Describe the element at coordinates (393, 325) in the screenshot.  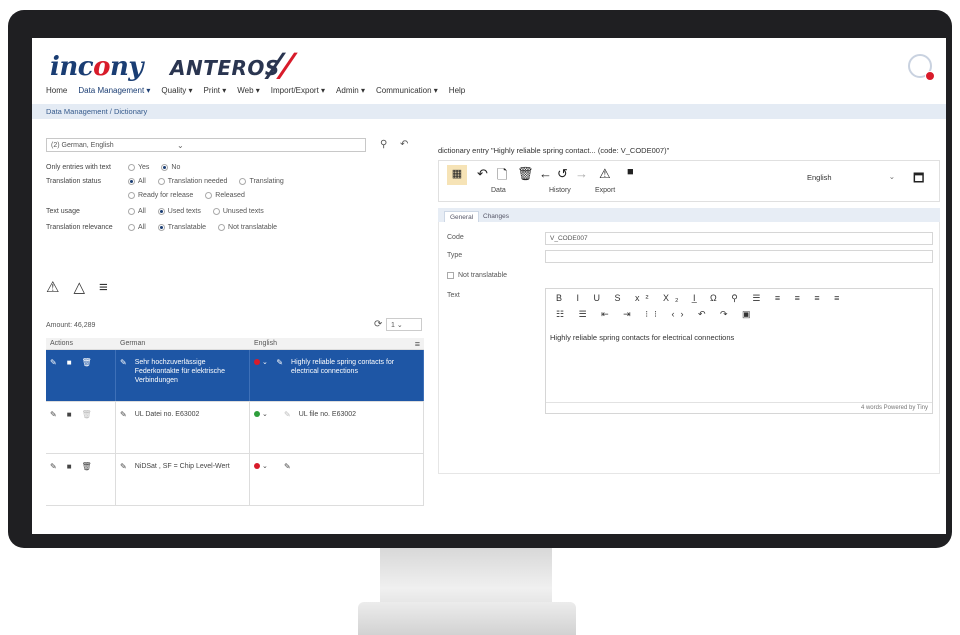
I see `page-value: 1` at that location.